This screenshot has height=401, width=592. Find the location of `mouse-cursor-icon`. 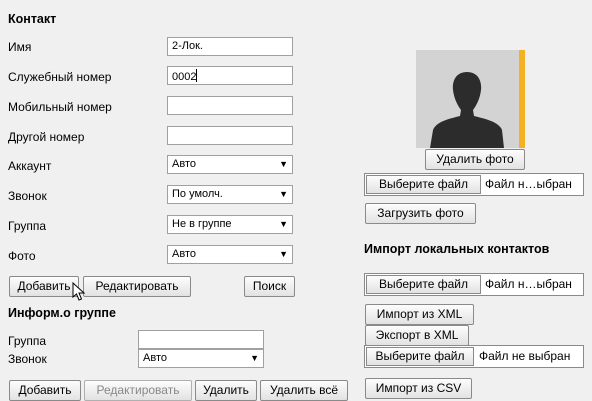

mouse-cursor-icon is located at coordinates (79, 291).